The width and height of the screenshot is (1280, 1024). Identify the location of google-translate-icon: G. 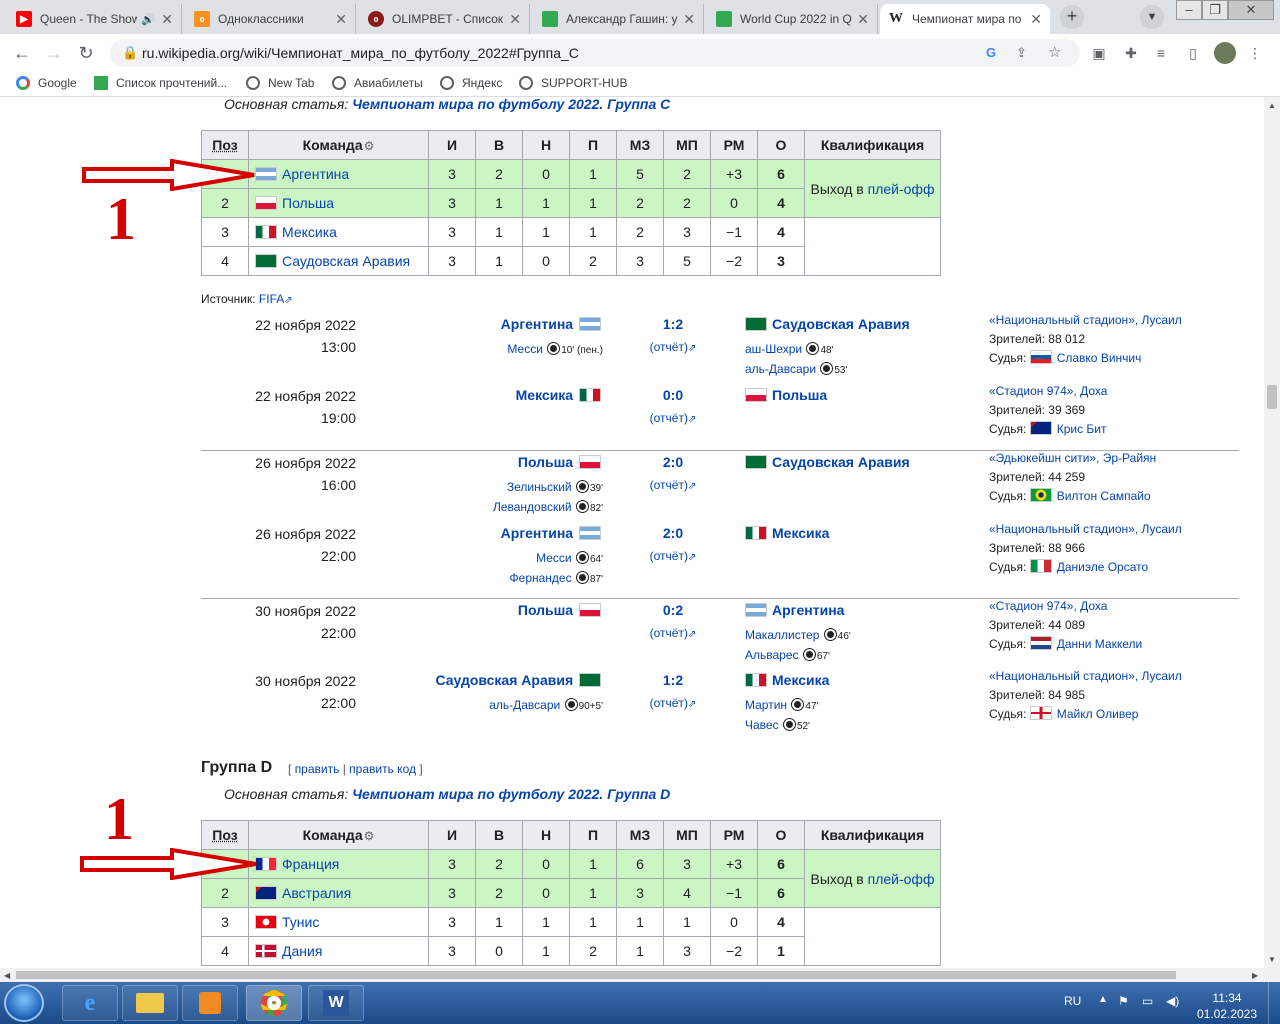
(991, 53).